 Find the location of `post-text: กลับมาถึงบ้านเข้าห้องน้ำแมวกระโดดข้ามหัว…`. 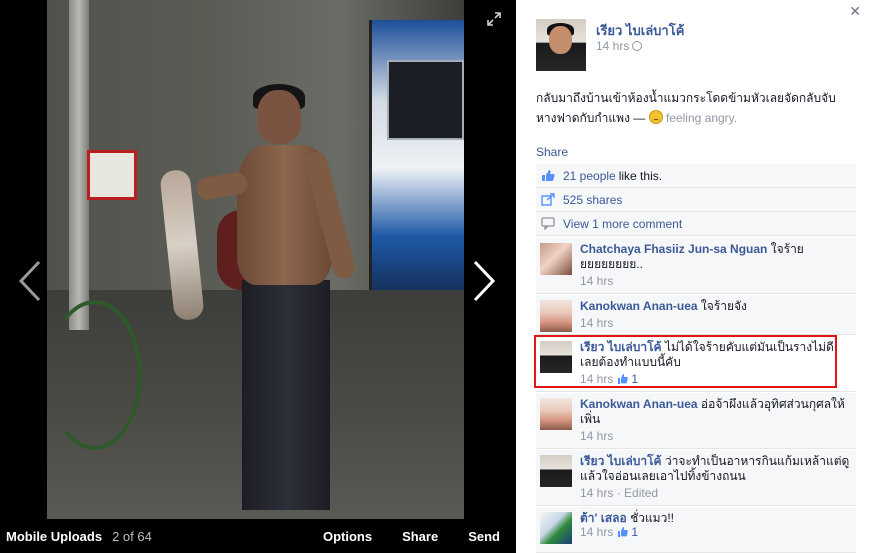

post-text: กลับมาถึงบ้านเข้าห้องน้ำแมวกระโดดข้ามหัว… is located at coordinates (696, 108).